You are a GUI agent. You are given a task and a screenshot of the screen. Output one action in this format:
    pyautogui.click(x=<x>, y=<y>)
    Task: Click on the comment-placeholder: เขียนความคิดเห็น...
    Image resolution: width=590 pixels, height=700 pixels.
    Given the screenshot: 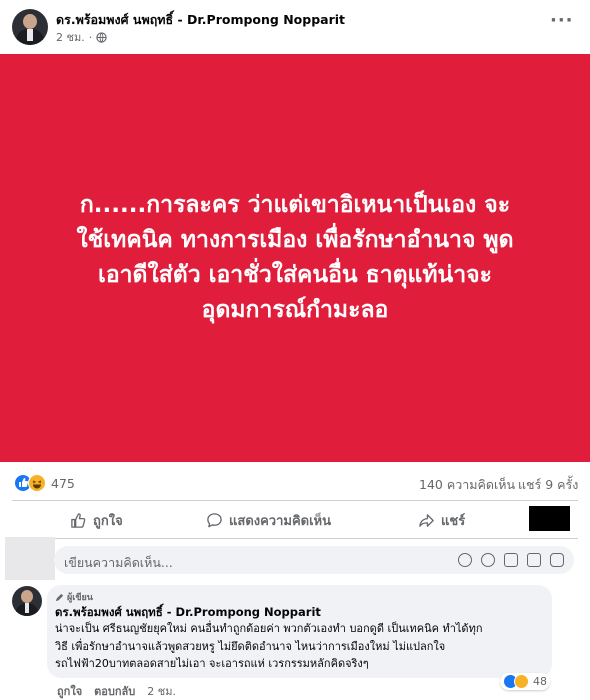 What is the action you would take?
    pyautogui.click(x=118, y=562)
    